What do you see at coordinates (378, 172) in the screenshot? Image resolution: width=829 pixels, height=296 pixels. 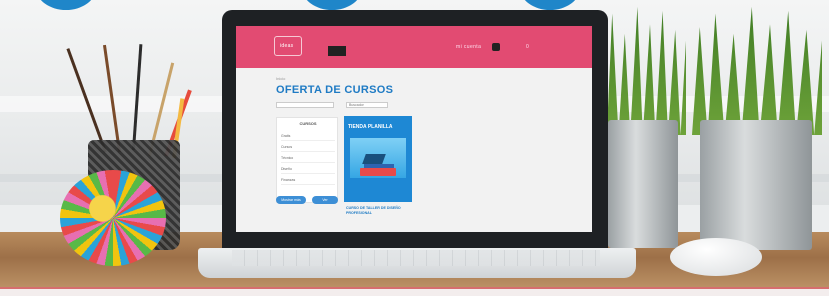 I see `book-icon` at bounding box center [378, 172].